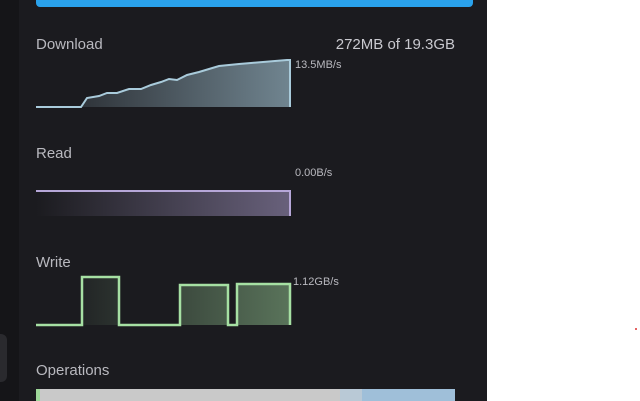  I want to click on left-edge-panel, so click(9, 200).